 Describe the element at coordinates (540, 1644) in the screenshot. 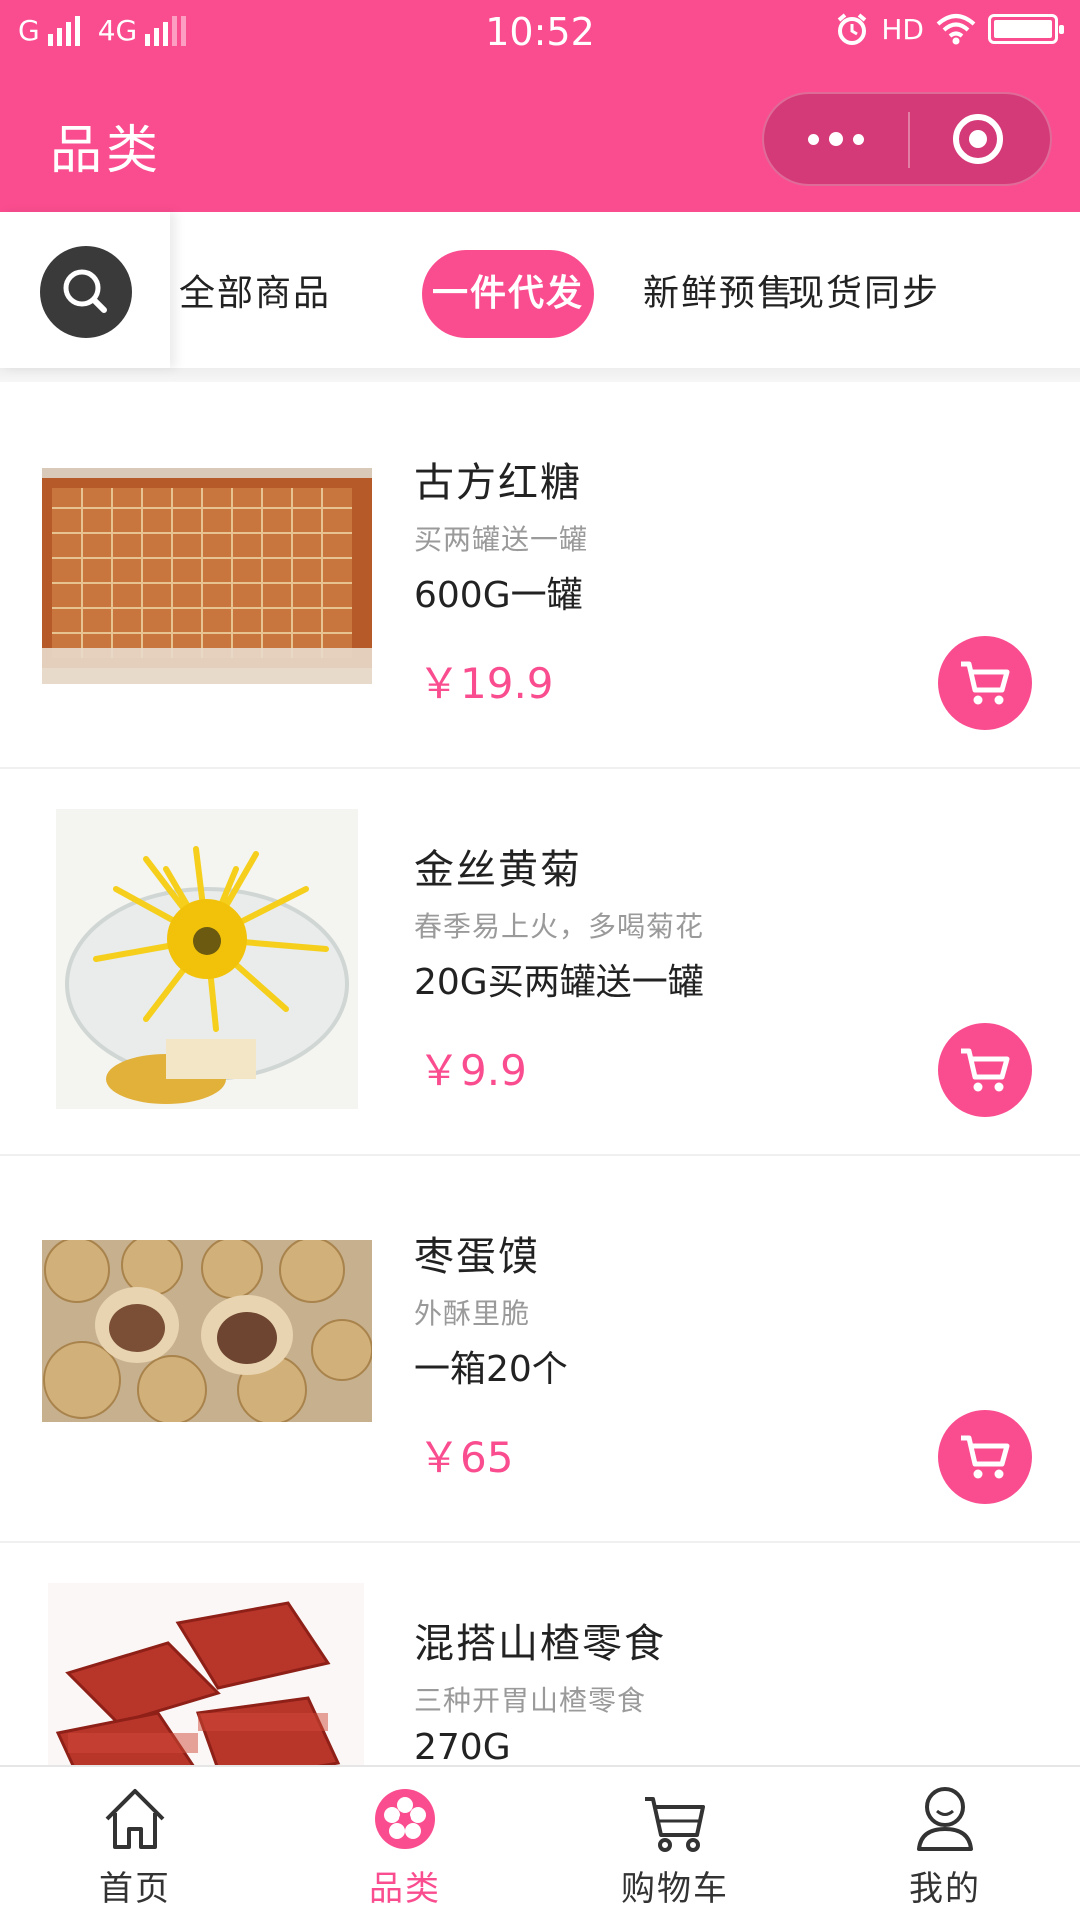

I see `product-name: 混搭山楂零食` at that location.